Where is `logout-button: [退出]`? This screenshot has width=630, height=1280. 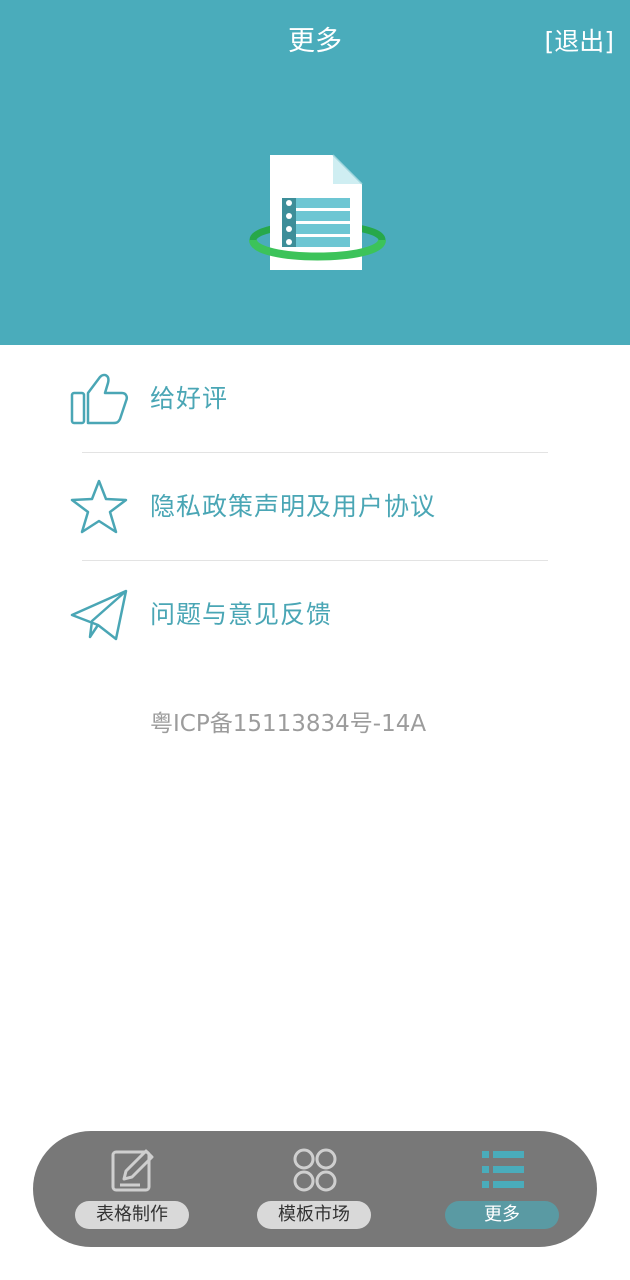 logout-button: [退出] is located at coordinates (579, 42).